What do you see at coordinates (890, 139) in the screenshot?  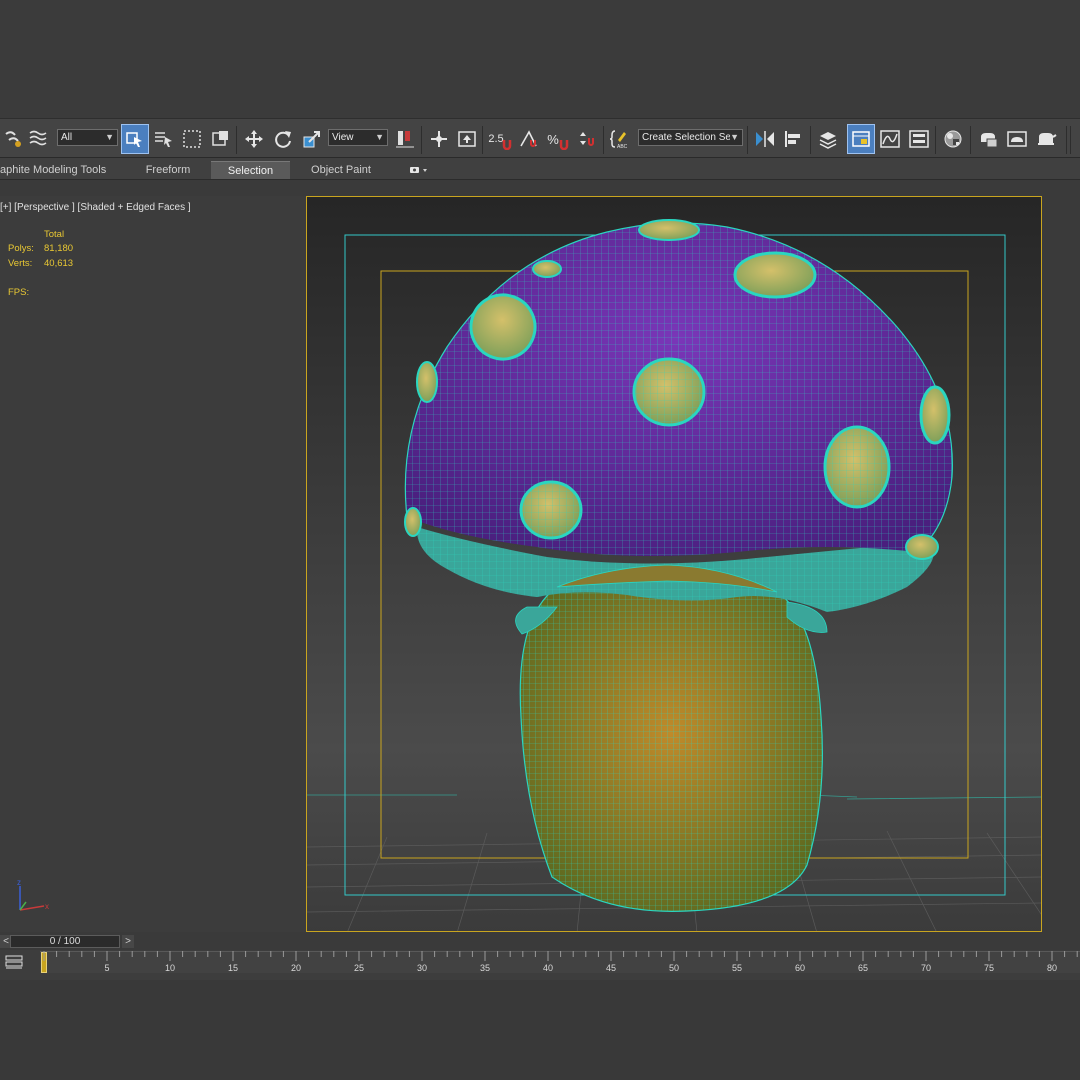 I see `curve-editor-icon` at bounding box center [890, 139].